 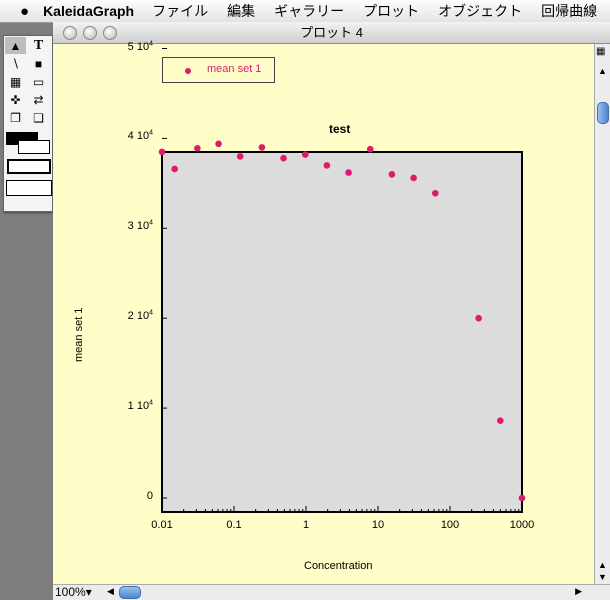 What do you see at coordinates (29, 188) in the screenshot?
I see `pattern-selector` at bounding box center [29, 188].